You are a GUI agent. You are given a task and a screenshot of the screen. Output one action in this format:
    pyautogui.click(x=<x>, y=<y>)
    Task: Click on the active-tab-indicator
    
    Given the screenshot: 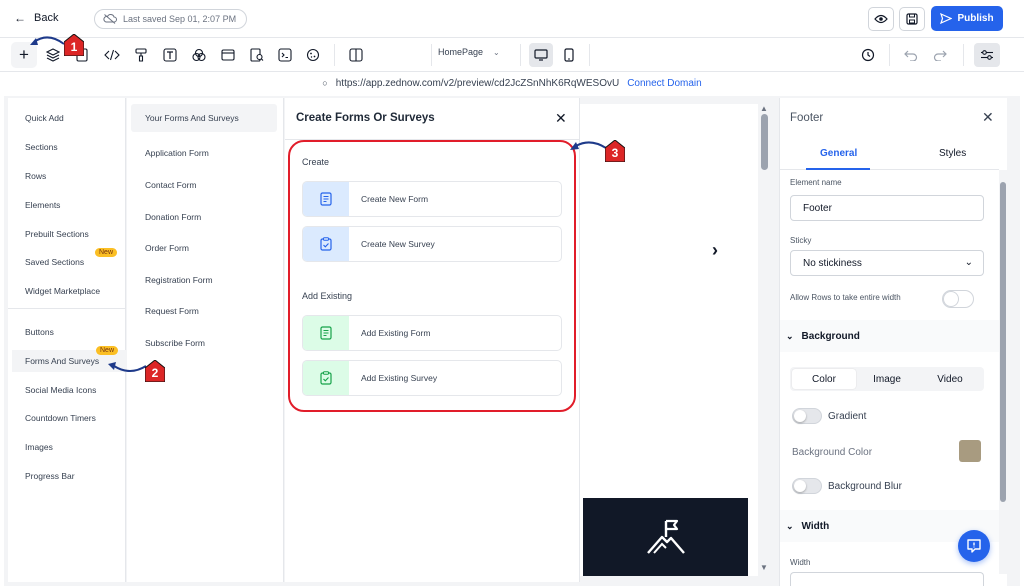 What is the action you would take?
    pyautogui.click(x=838, y=169)
    